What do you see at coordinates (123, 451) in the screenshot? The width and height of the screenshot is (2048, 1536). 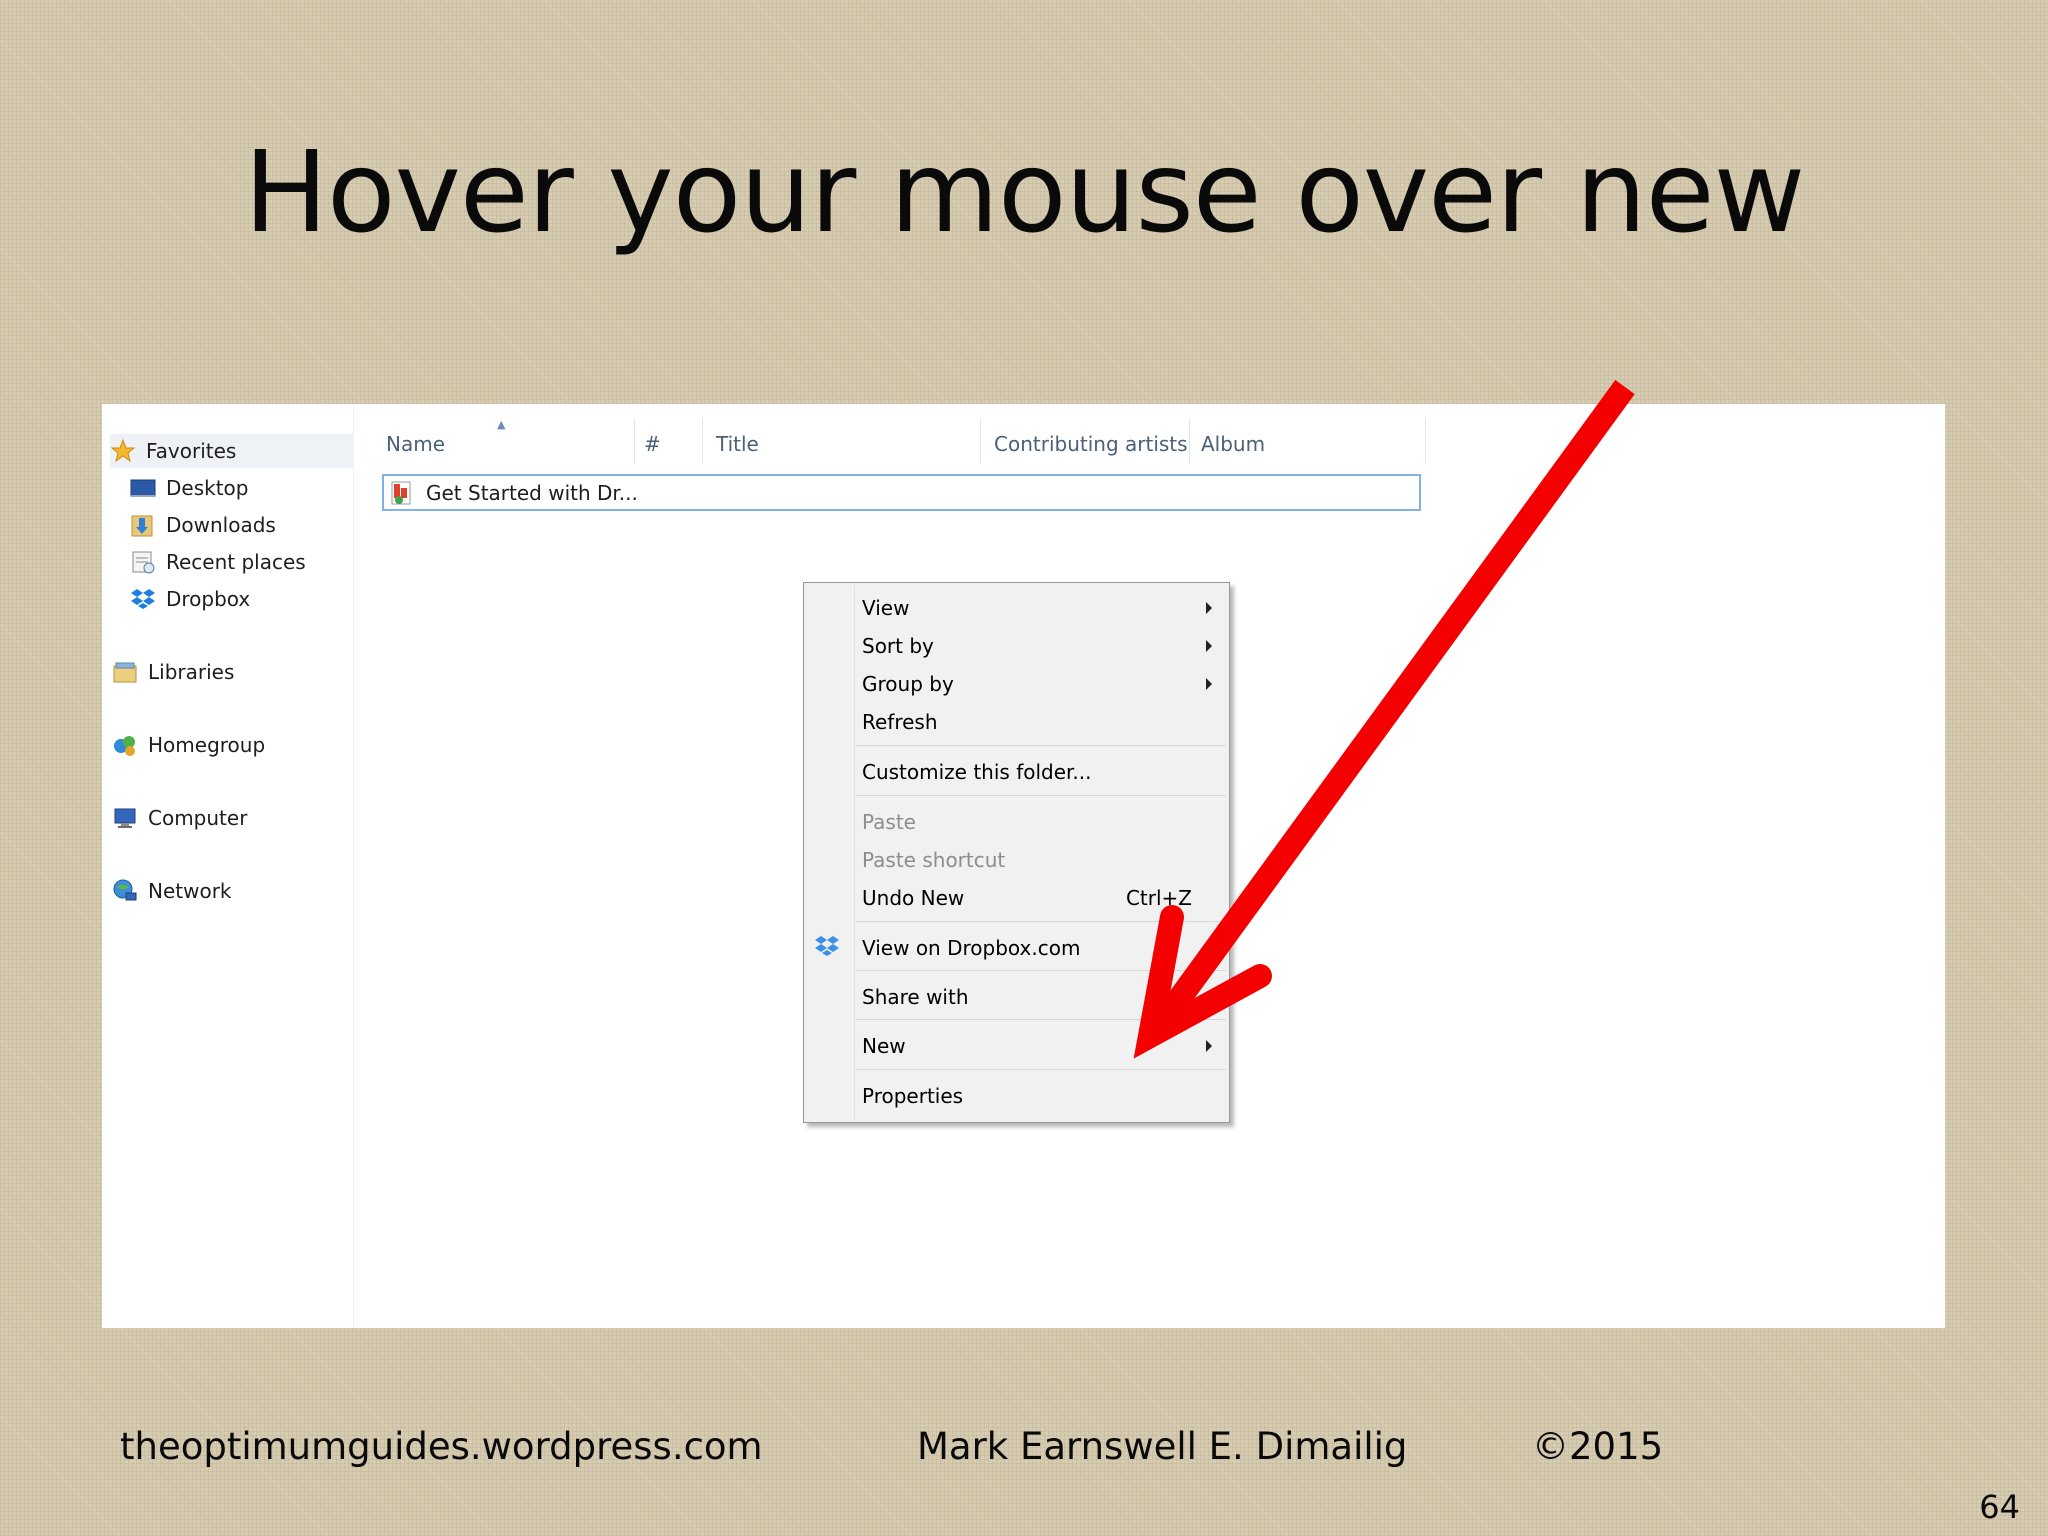 I see `star-icon` at bounding box center [123, 451].